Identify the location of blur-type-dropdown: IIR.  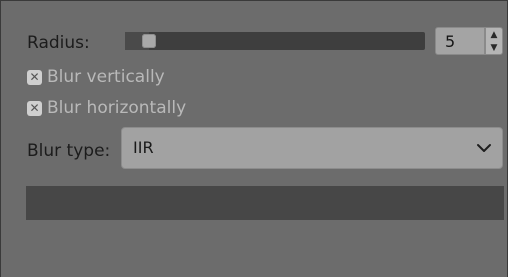
(312, 148).